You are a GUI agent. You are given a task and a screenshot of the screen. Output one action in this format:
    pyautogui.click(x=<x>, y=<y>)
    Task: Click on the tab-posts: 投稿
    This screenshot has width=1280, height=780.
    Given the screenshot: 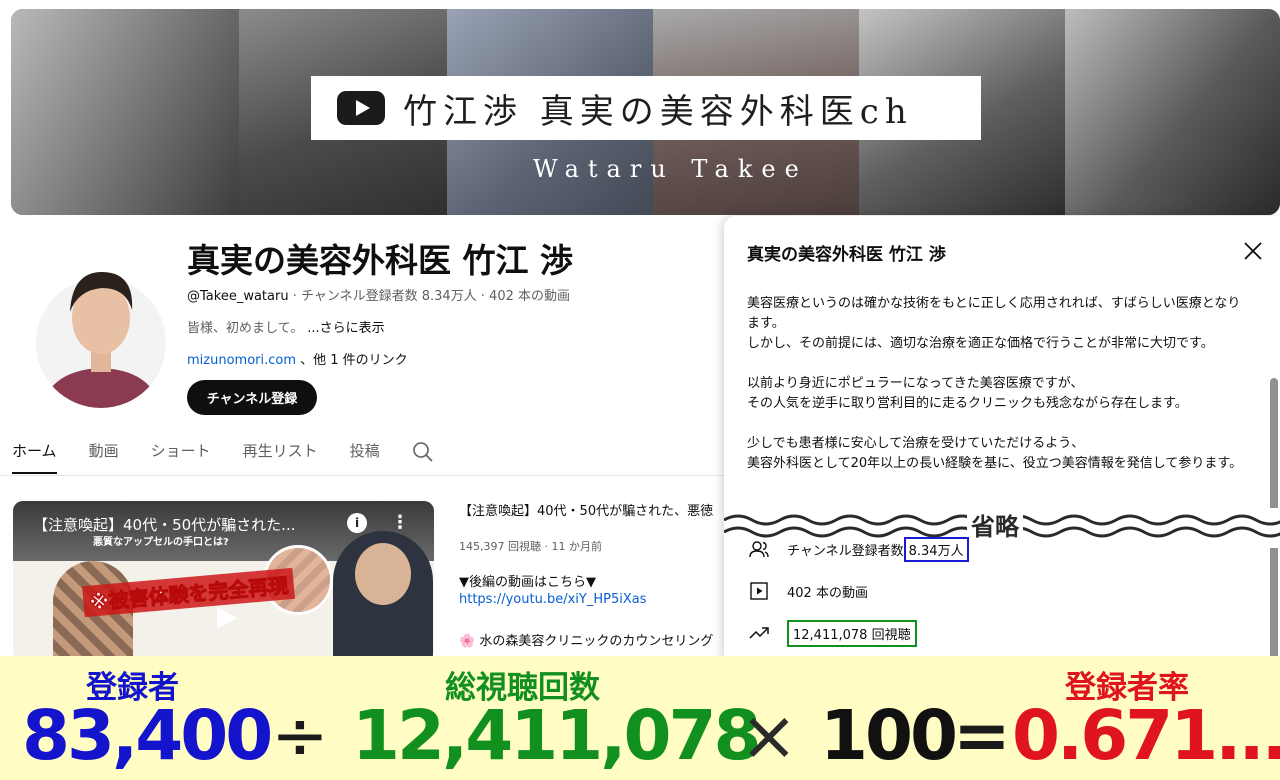 What is the action you would take?
    pyautogui.click(x=365, y=455)
    